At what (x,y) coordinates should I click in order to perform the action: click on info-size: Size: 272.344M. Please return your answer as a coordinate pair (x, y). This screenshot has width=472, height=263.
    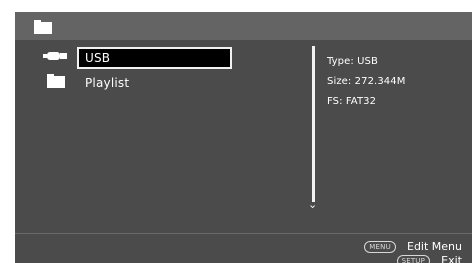
    Looking at the image, I should click on (366, 81).